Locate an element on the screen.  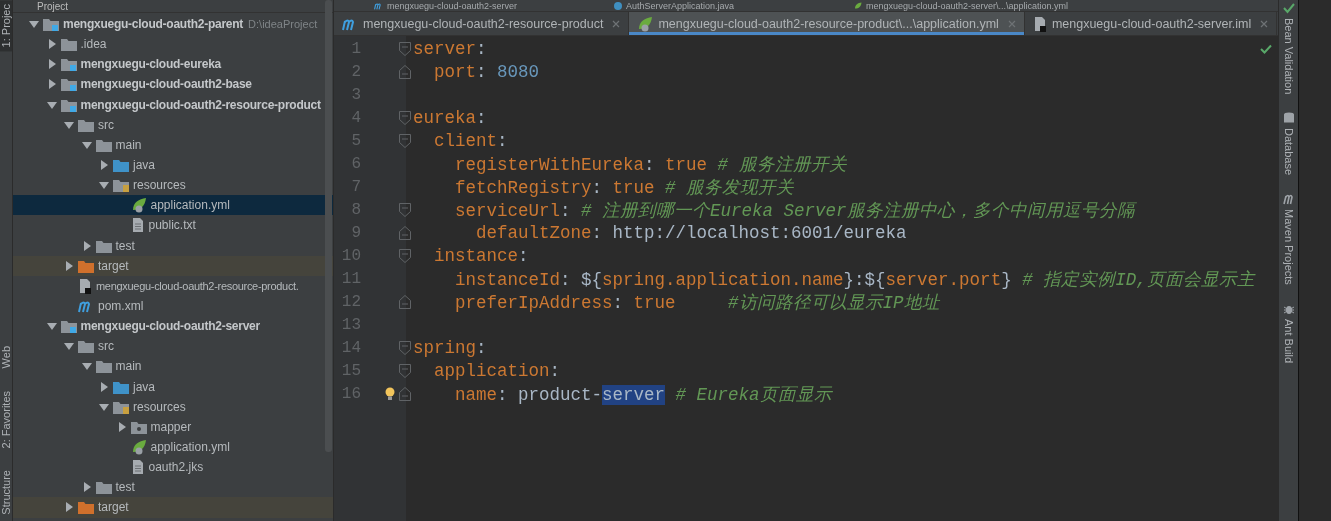
scrollbar is located at coordinates (328, 226).